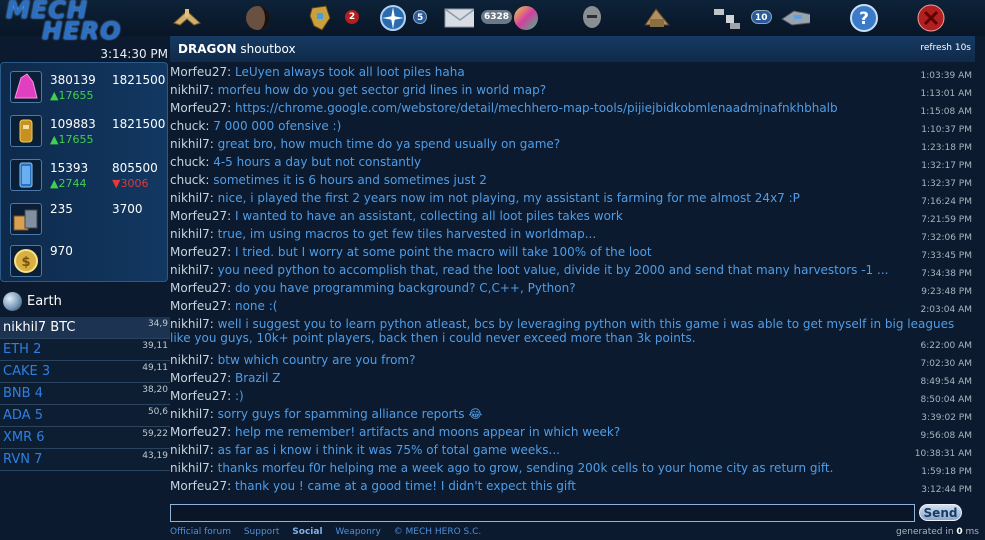  What do you see at coordinates (72, 139) in the screenshot?
I see `resource-income: ▲17655` at bounding box center [72, 139].